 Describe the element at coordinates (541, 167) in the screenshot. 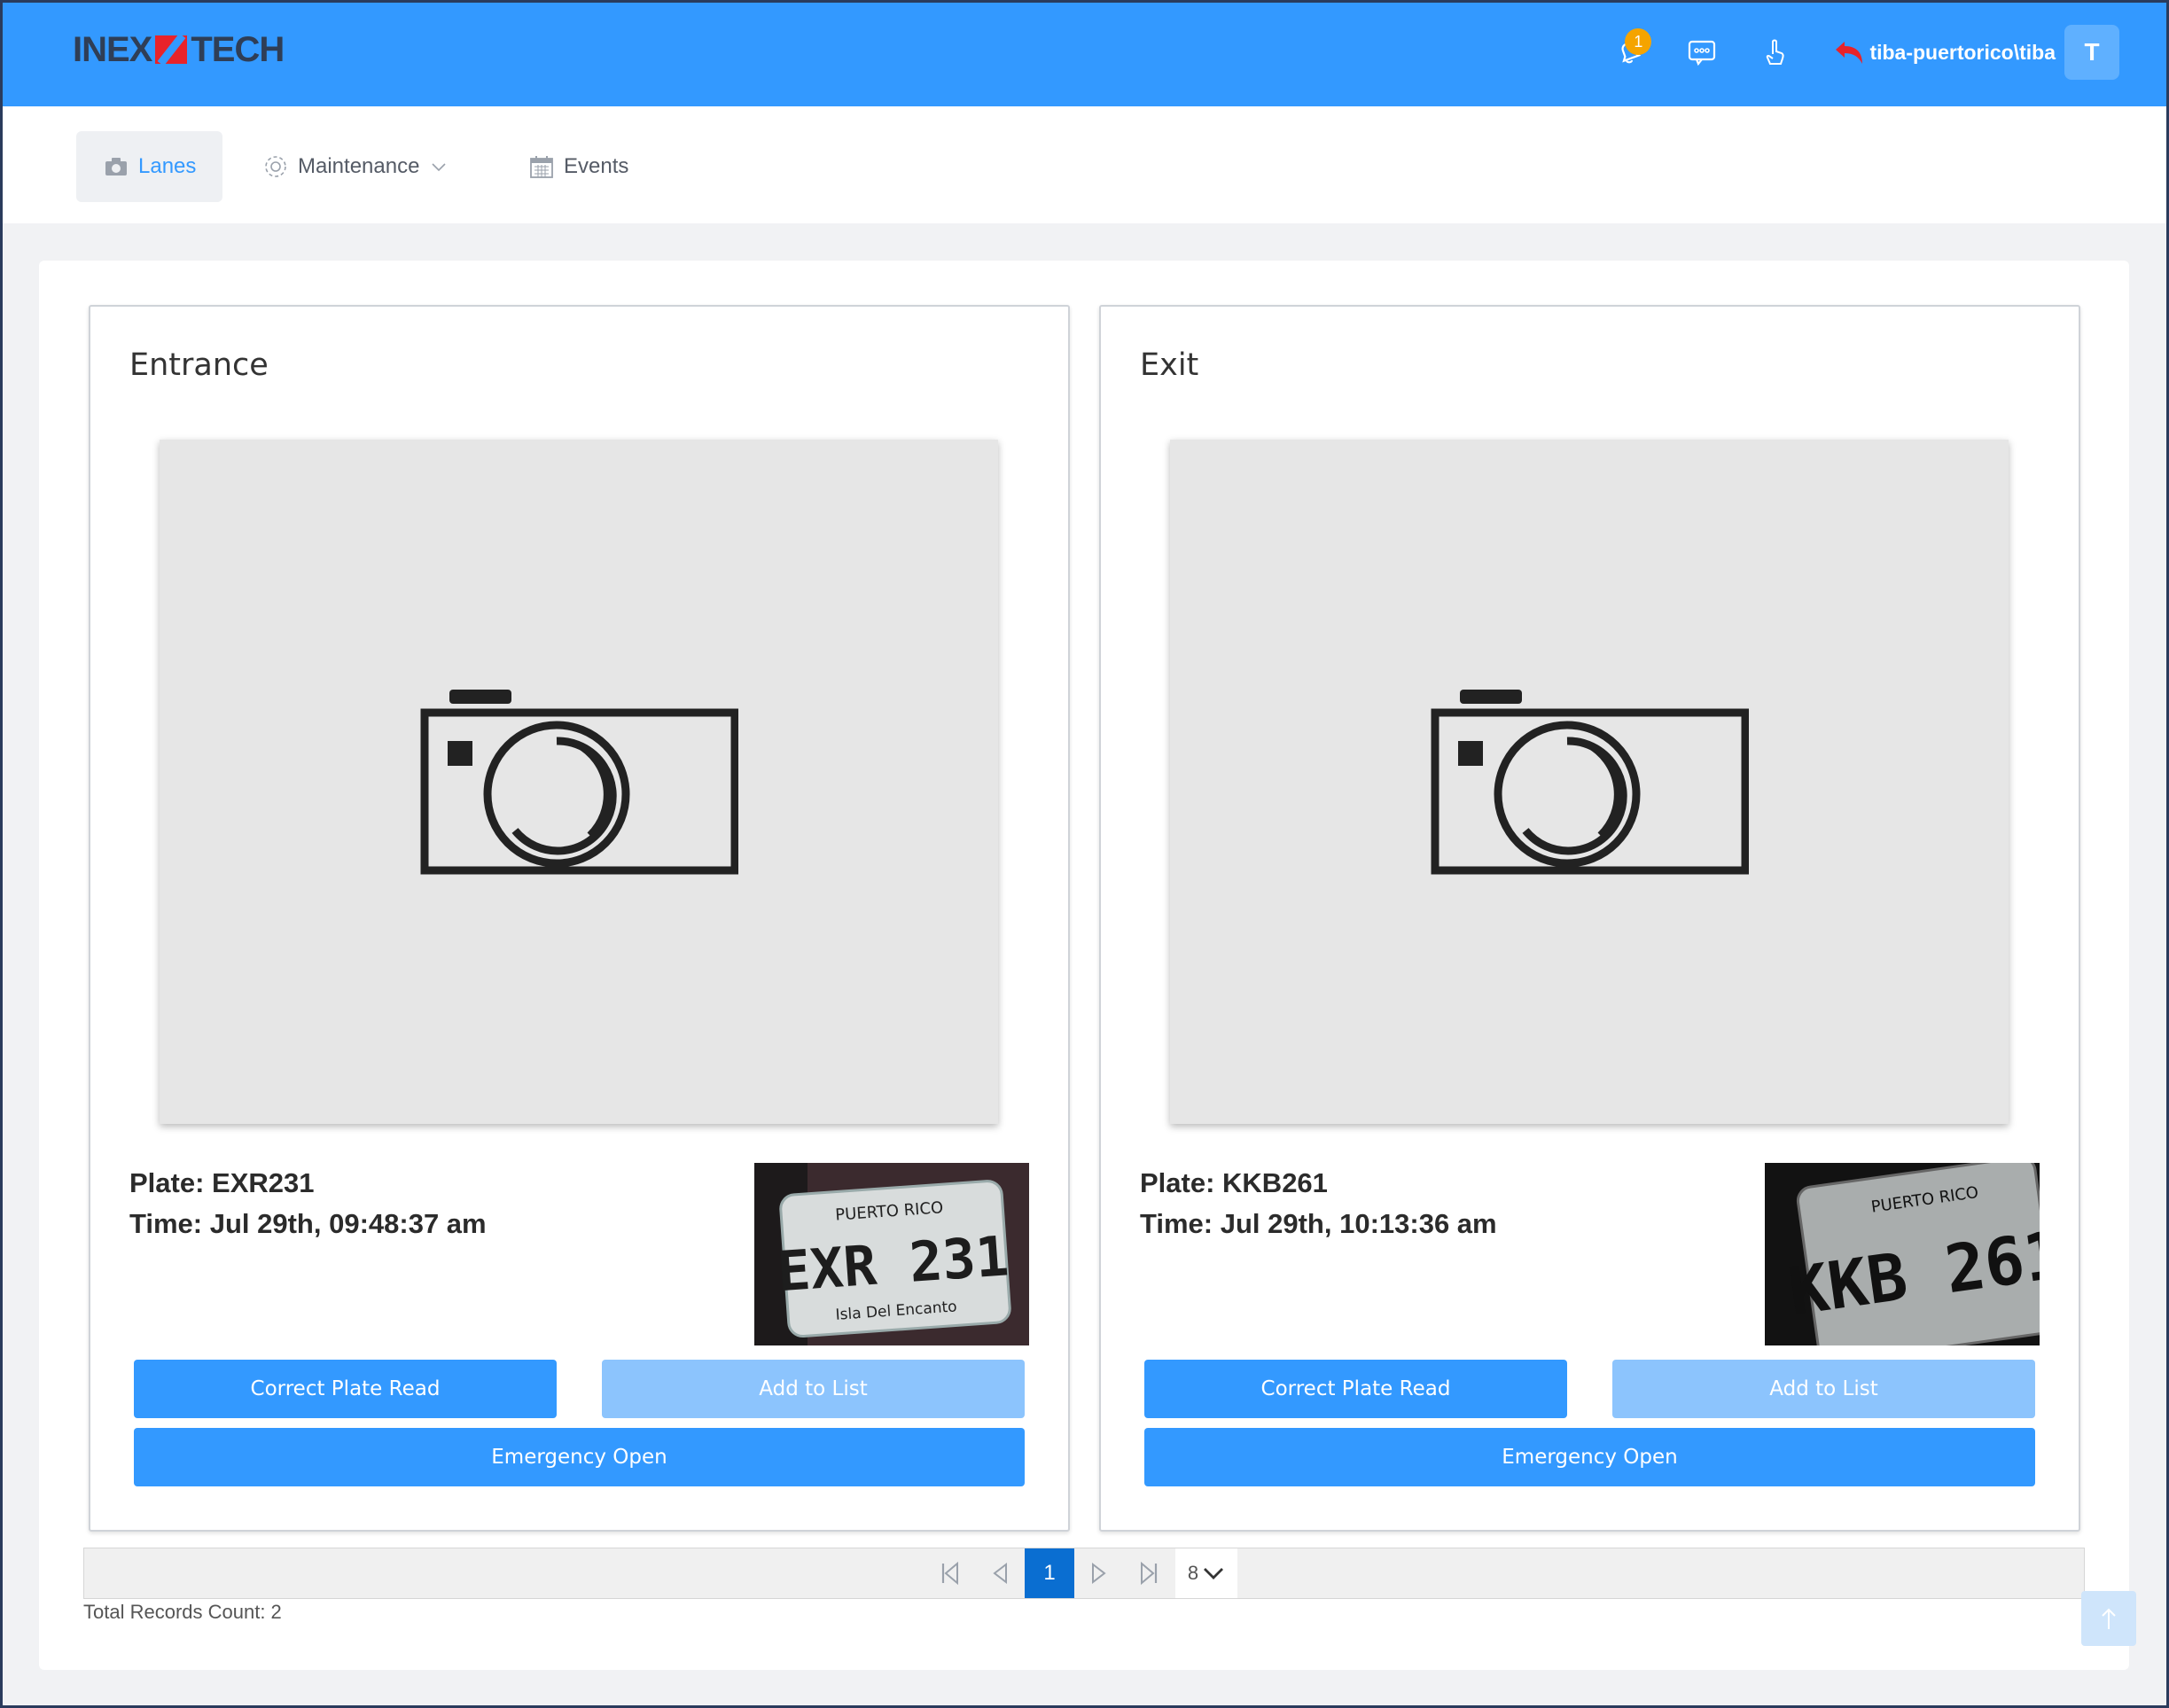

I see `calendar-icon` at that location.